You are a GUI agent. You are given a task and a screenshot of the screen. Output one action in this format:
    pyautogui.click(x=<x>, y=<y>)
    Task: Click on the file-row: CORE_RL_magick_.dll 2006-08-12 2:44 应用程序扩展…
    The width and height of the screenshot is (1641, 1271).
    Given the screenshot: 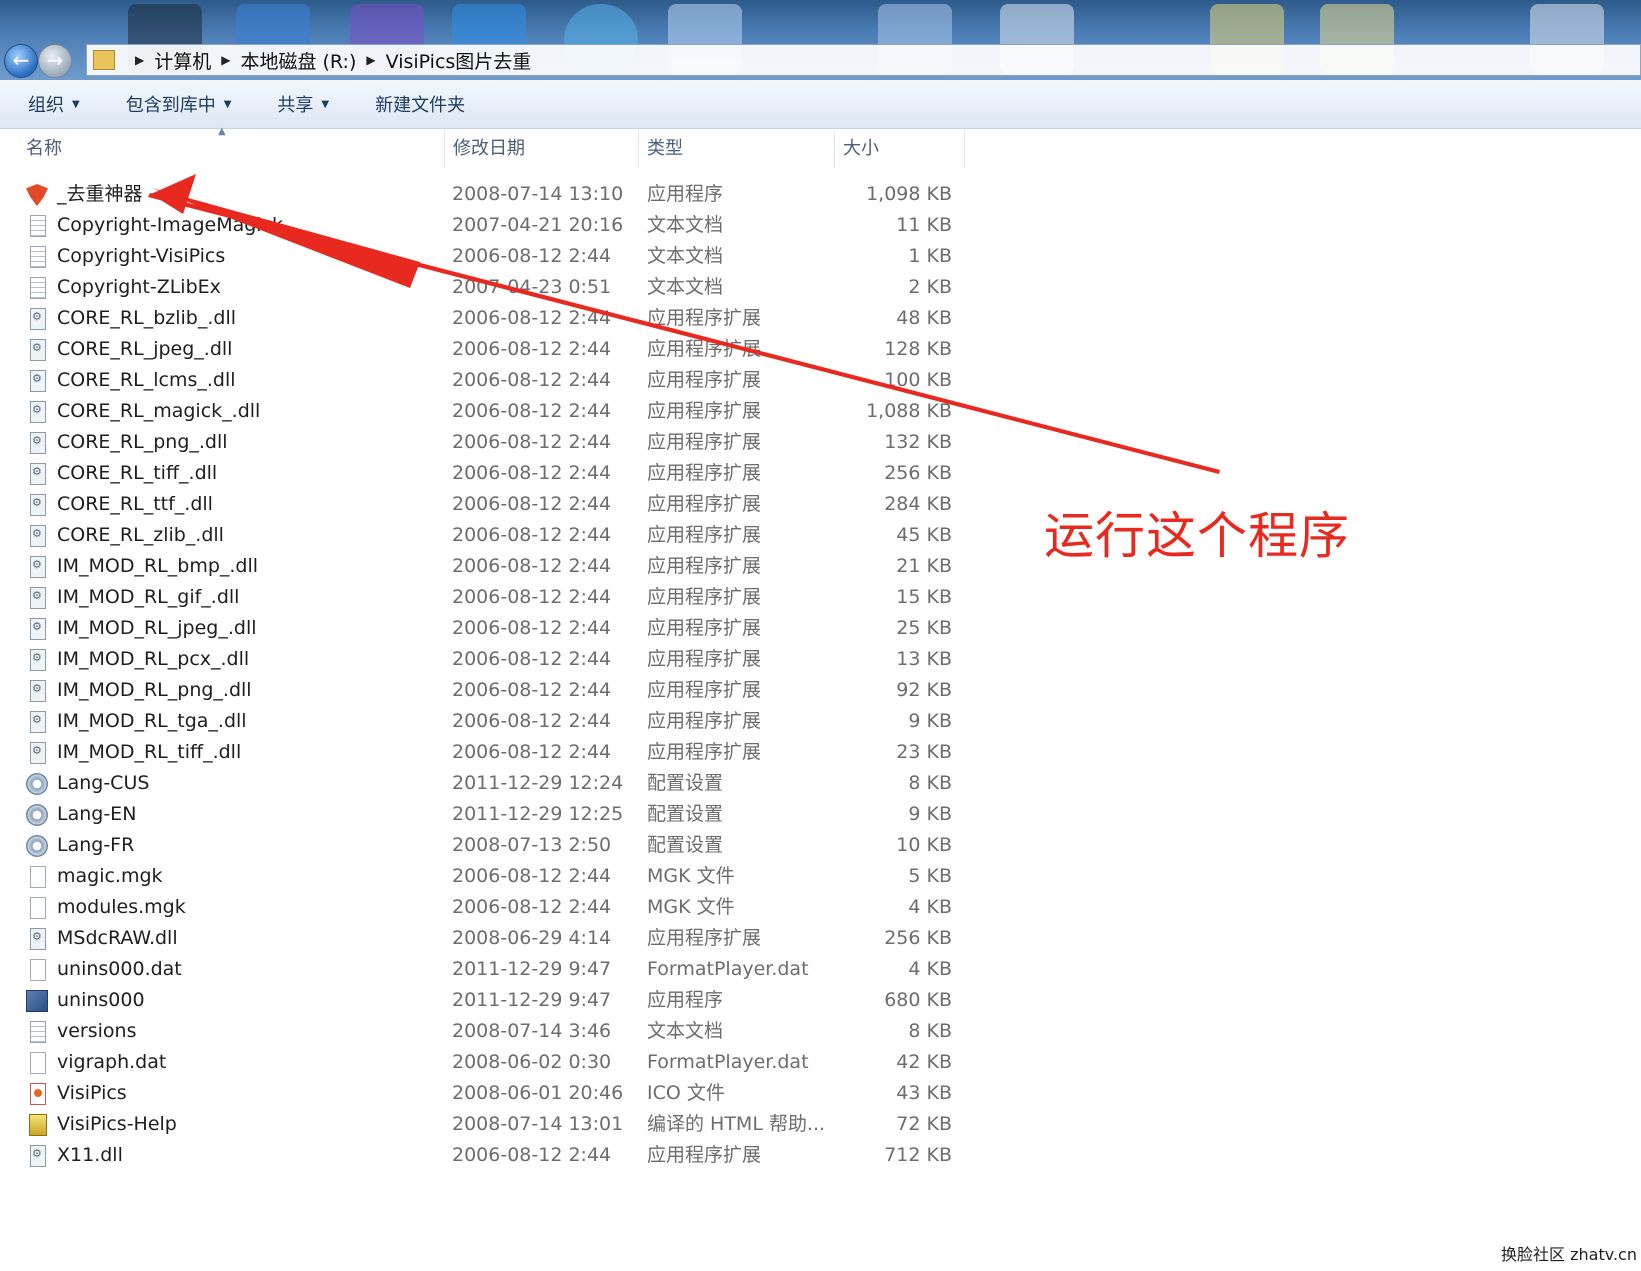 What is the action you would take?
    pyautogui.click(x=482, y=411)
    